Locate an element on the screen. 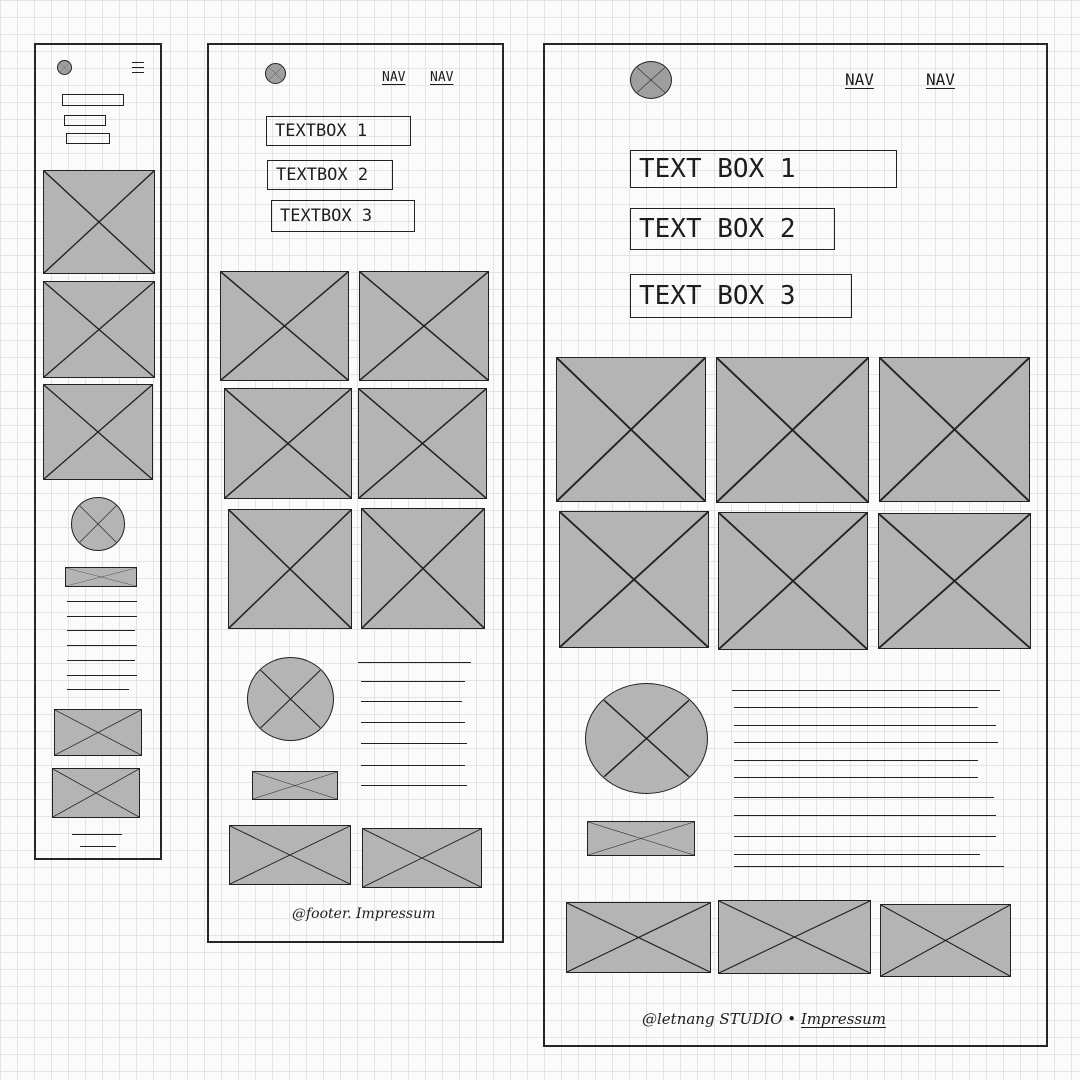  footer-text: @footer. Impressum is located at coordinates (364, 914).